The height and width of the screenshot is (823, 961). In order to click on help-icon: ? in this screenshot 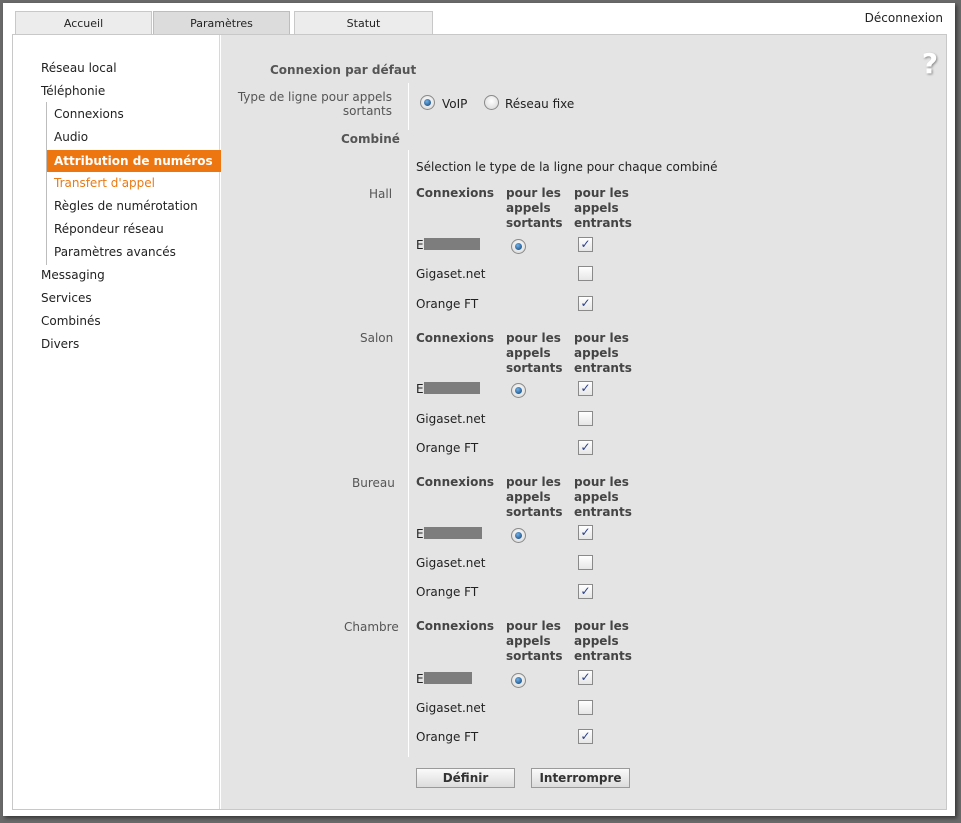, I will do `click(930, 63)`.